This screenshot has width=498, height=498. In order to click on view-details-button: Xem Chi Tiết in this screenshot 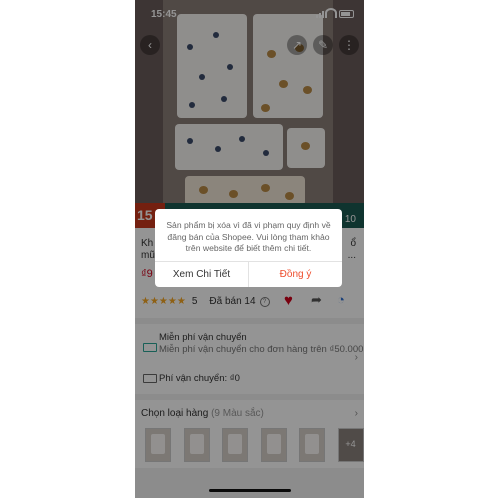, I will do `click(202, 274)`.